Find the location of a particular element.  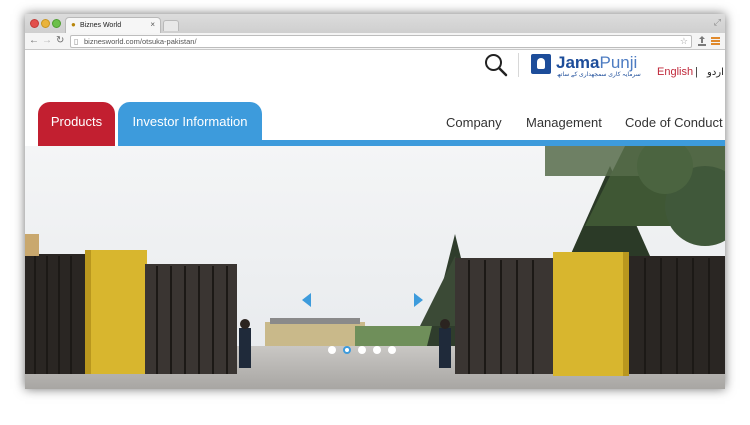

slider-next-arrow-icon is located at coordinates (418, 300).